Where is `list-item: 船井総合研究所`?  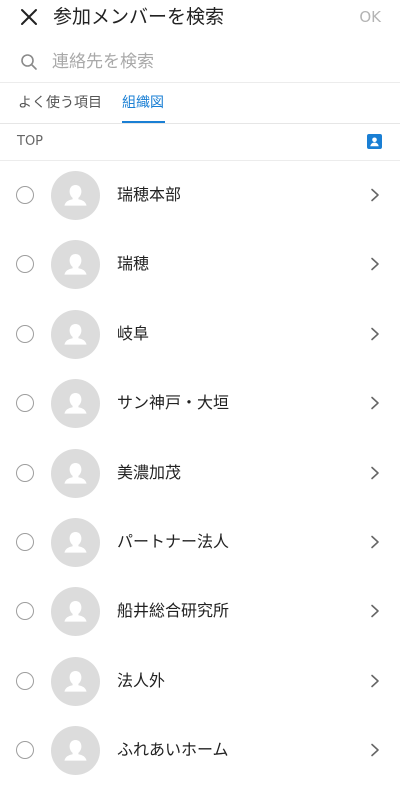
list-item: 船井総合研究所 is located at coordinates (200, 611).